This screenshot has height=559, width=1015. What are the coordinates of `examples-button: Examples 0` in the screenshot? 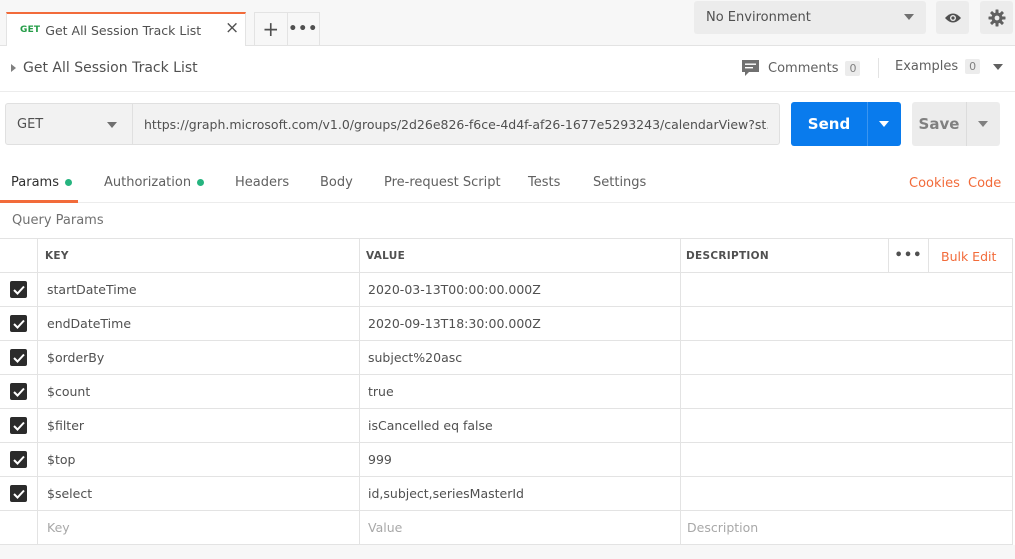 It's located at (949, 66).